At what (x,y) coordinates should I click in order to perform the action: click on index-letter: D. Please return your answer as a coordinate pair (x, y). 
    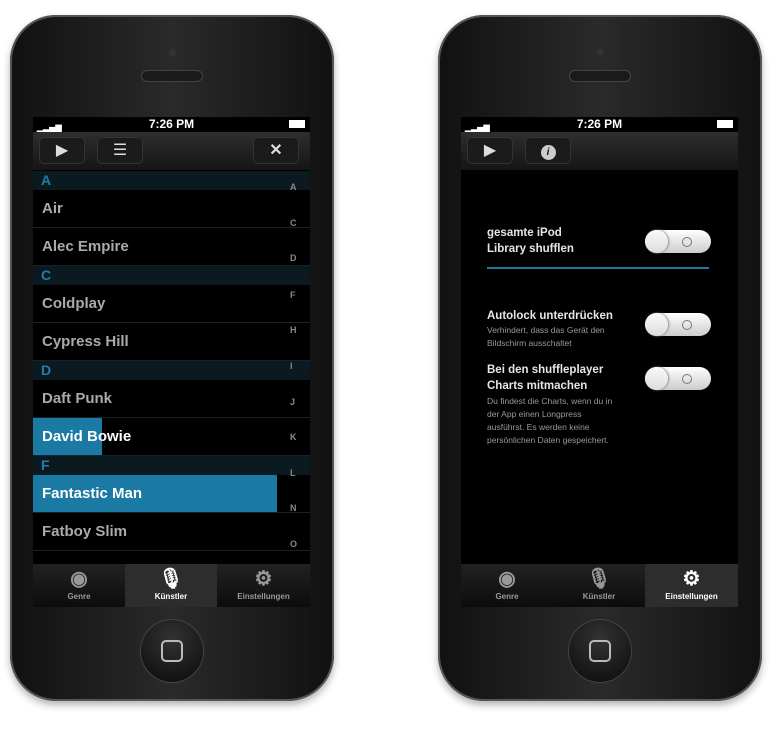
    Looking at the image, I should click on (293, 258).